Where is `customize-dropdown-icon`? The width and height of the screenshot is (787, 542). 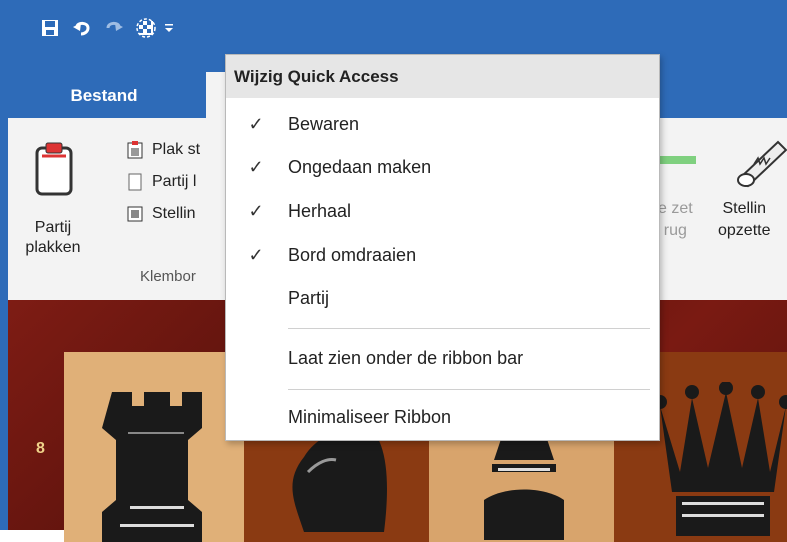
customize-dropdown-icon is located at coordinates (169, 28).